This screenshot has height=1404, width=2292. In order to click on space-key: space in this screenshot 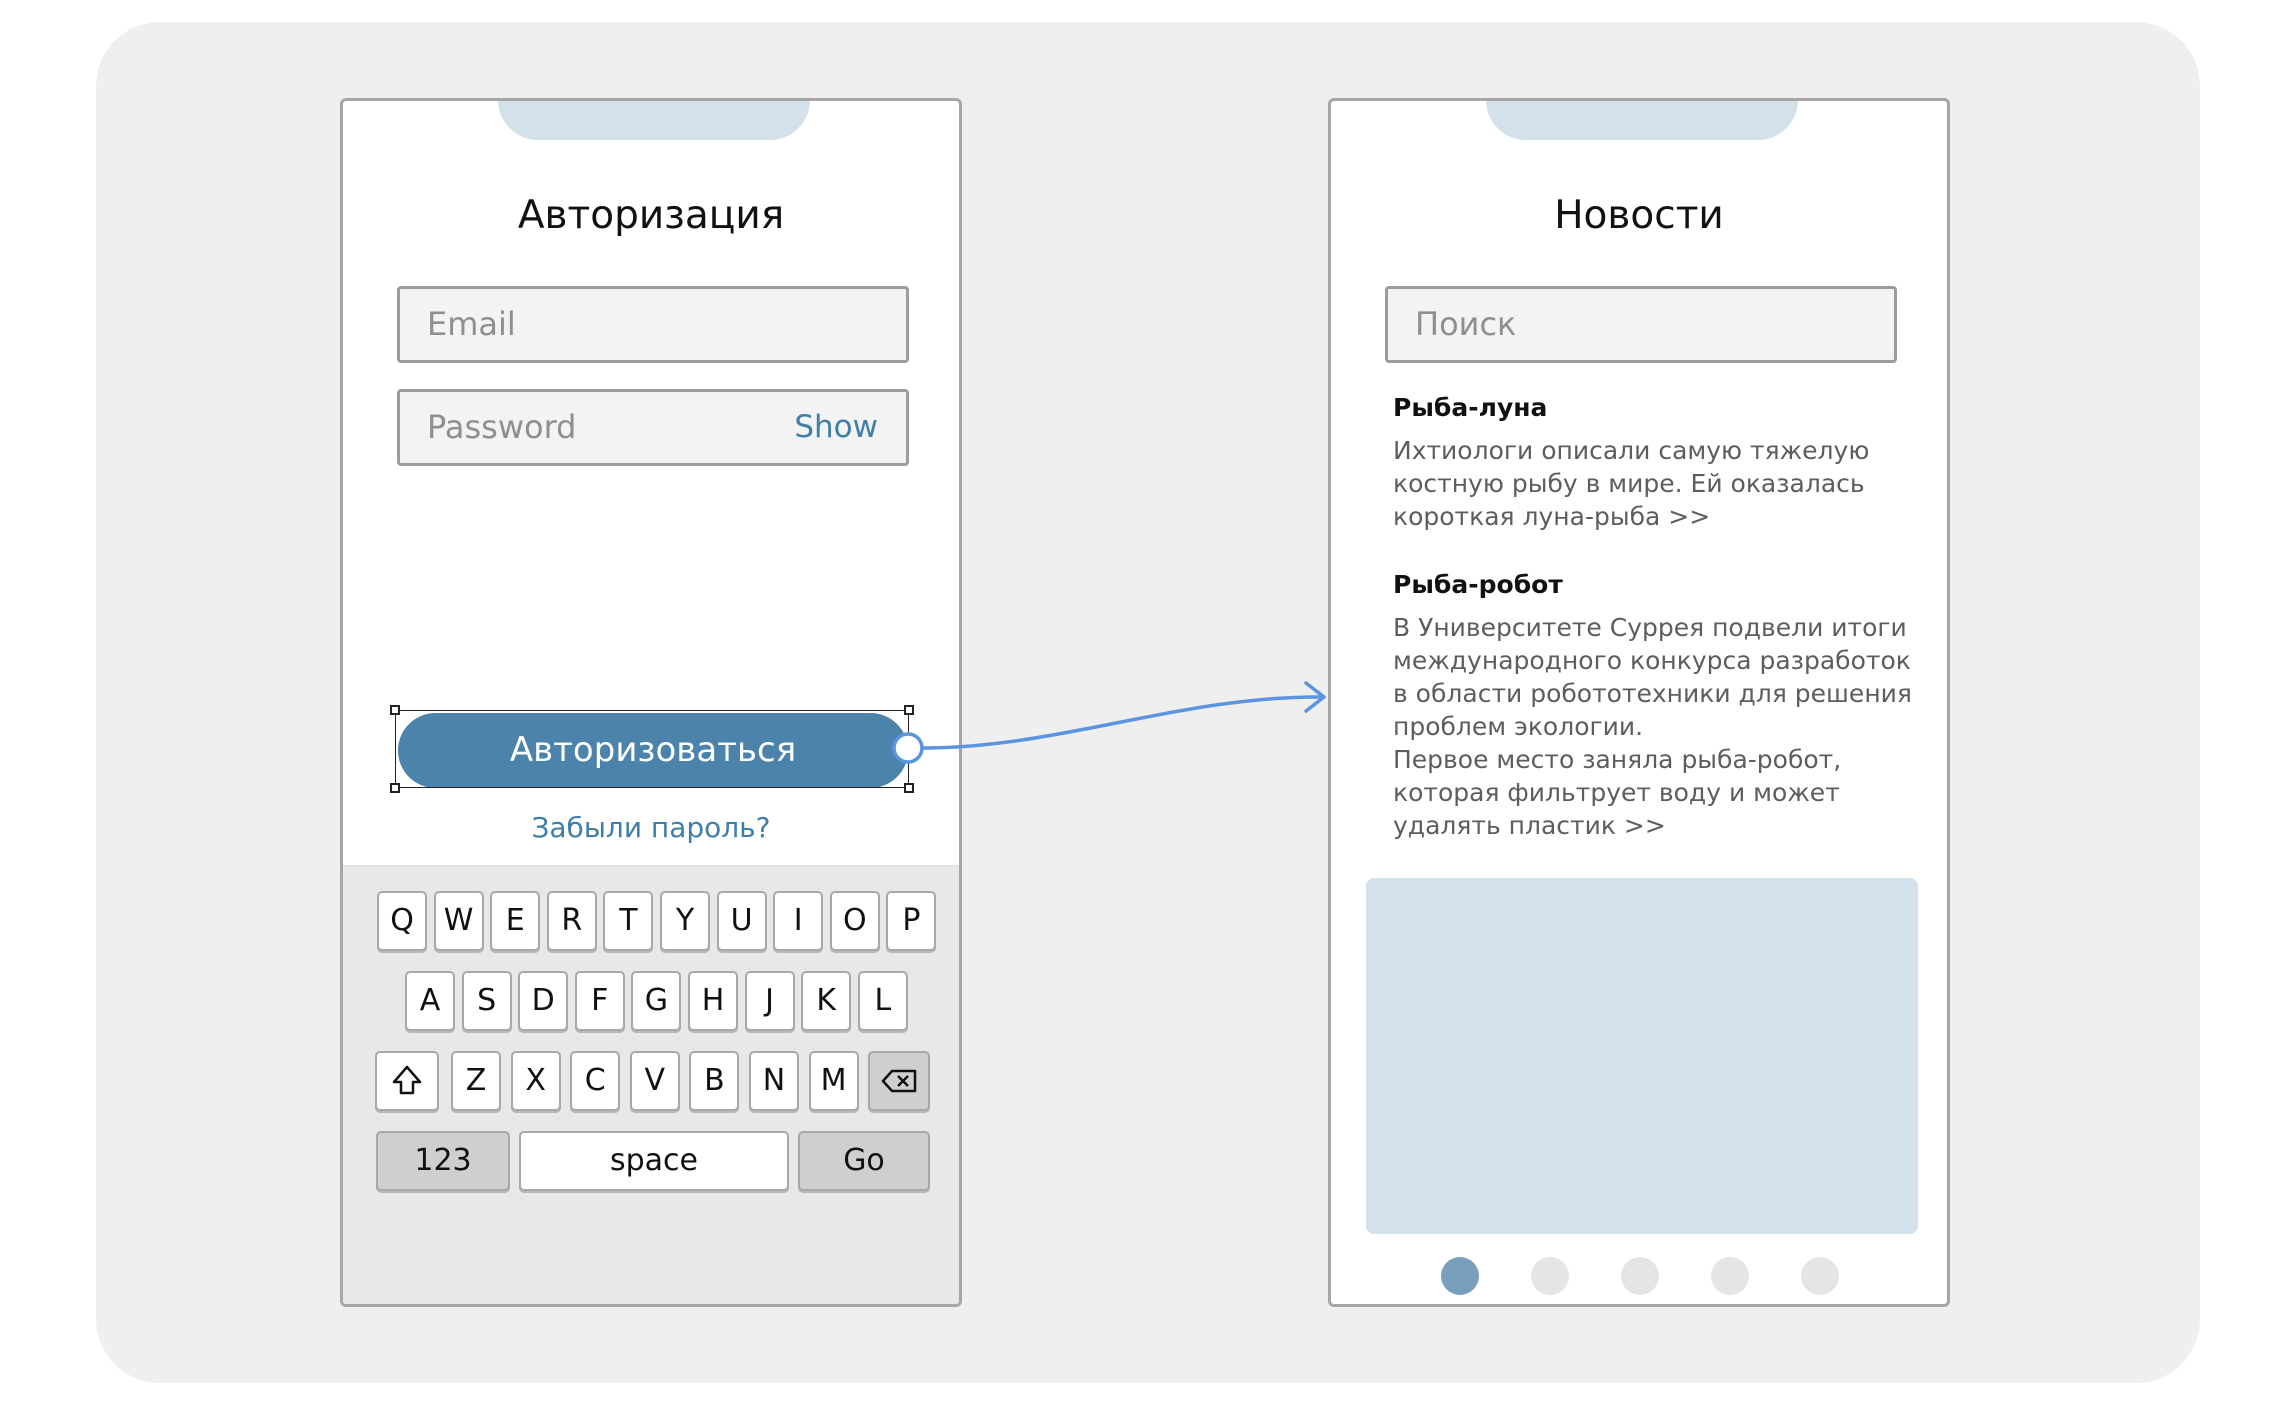, I will do `click(654, 1161)`.